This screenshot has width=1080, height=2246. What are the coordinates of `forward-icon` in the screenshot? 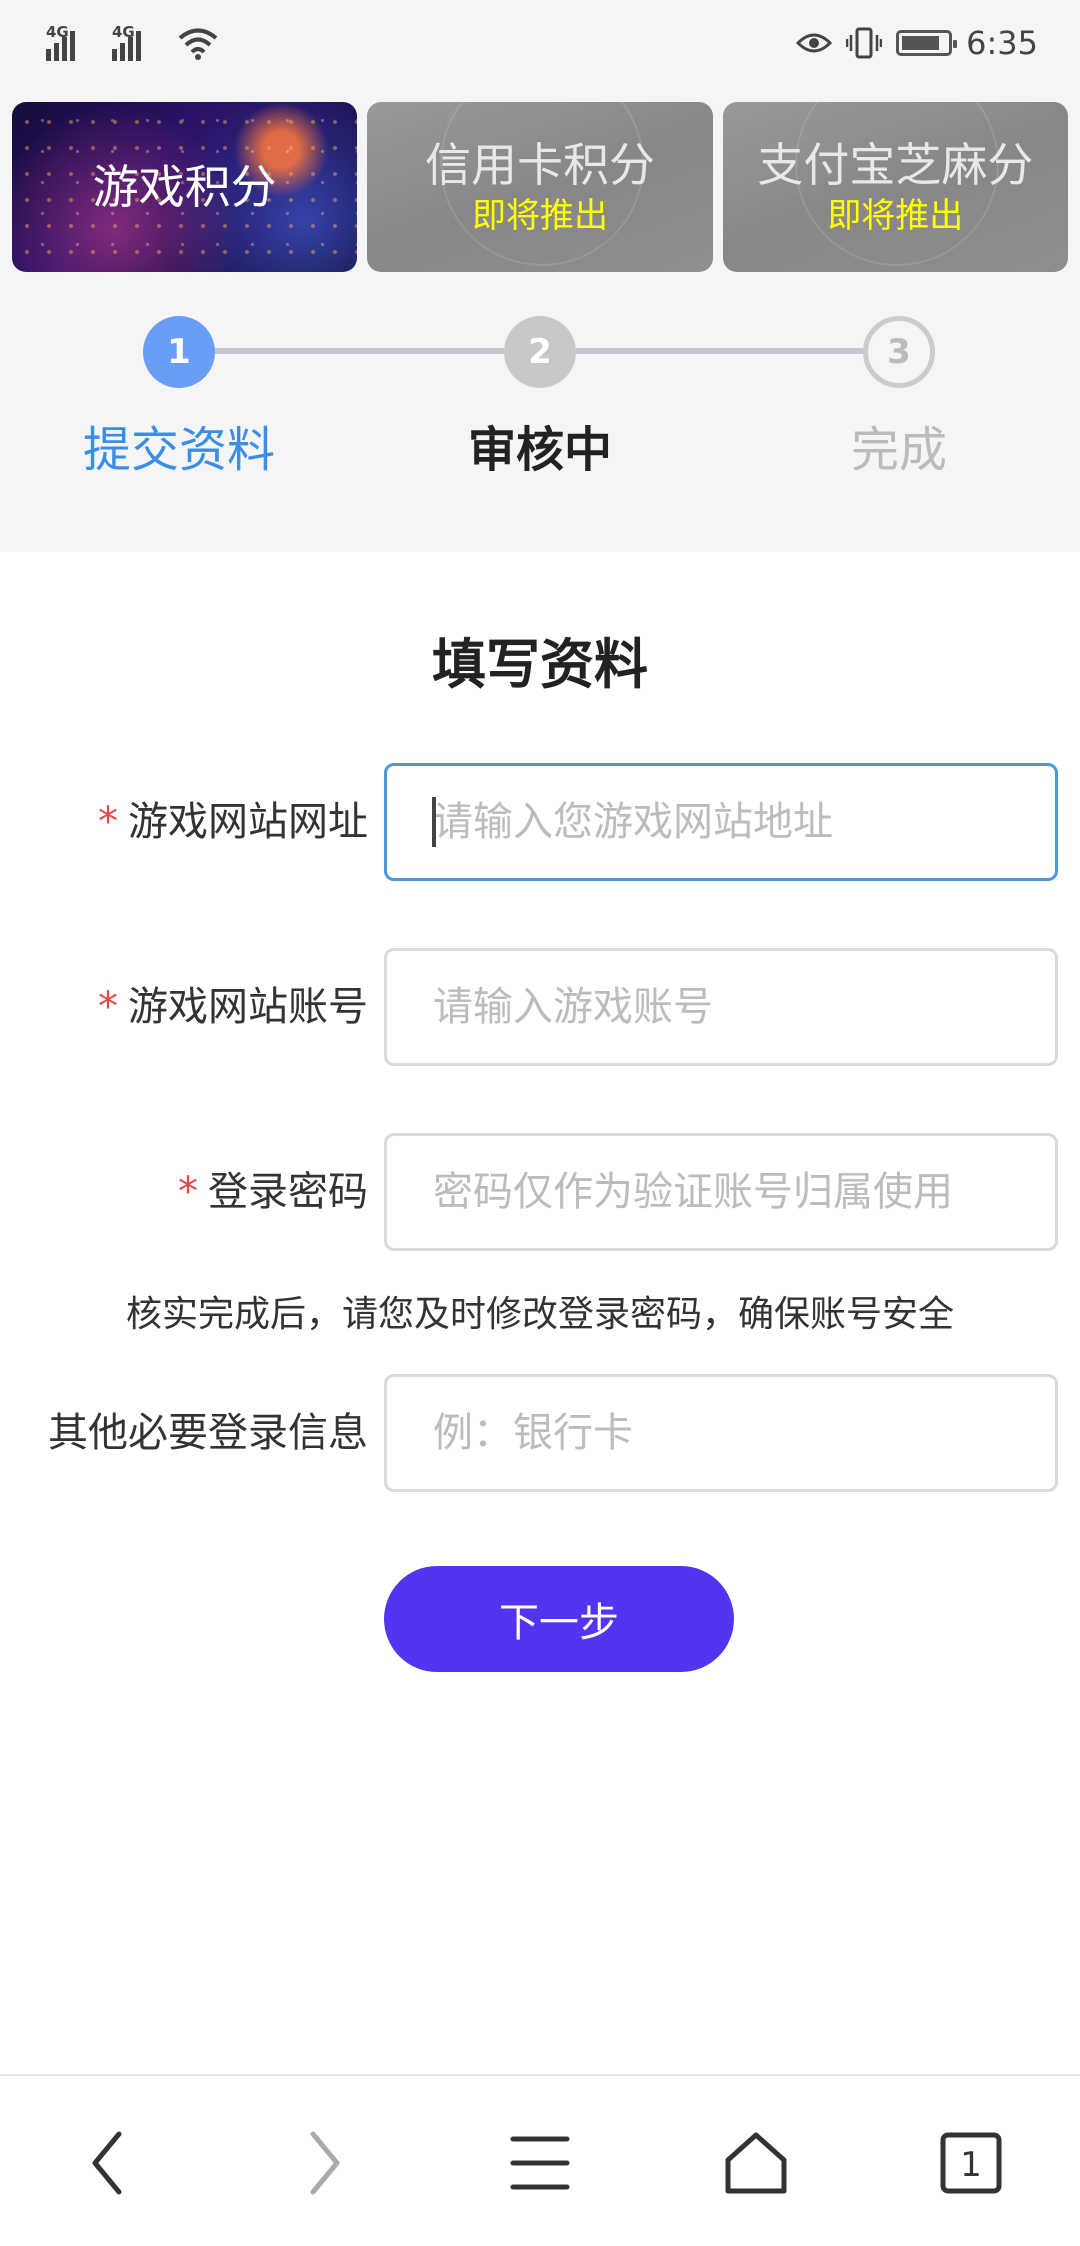 It's located at (325, 2163).